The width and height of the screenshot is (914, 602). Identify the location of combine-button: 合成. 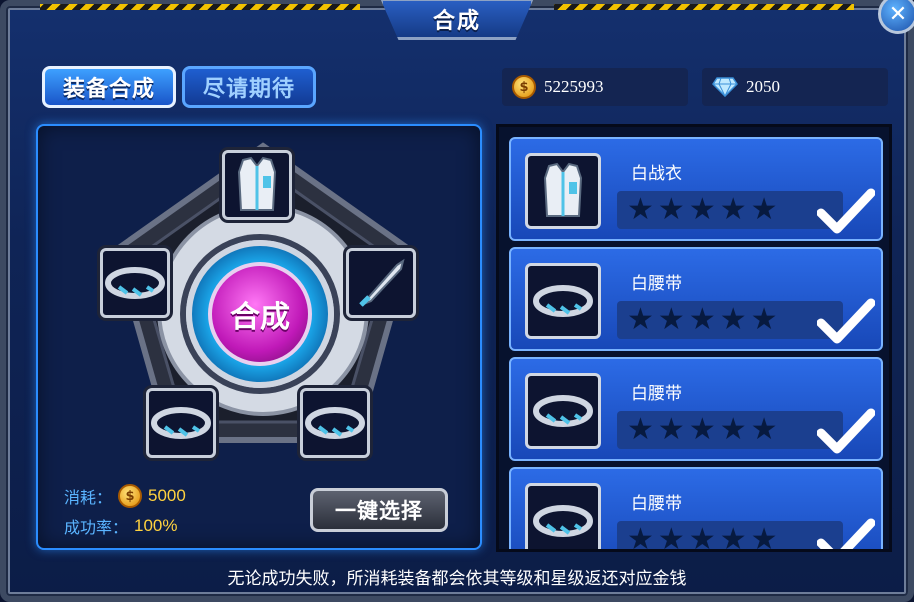
(260, 314).